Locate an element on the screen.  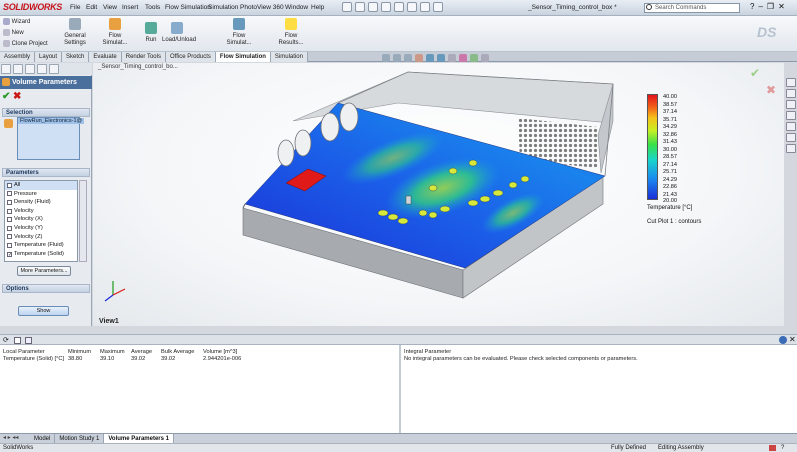
app-logo: SOLIDWORKS is located at coordinates (32, 7).